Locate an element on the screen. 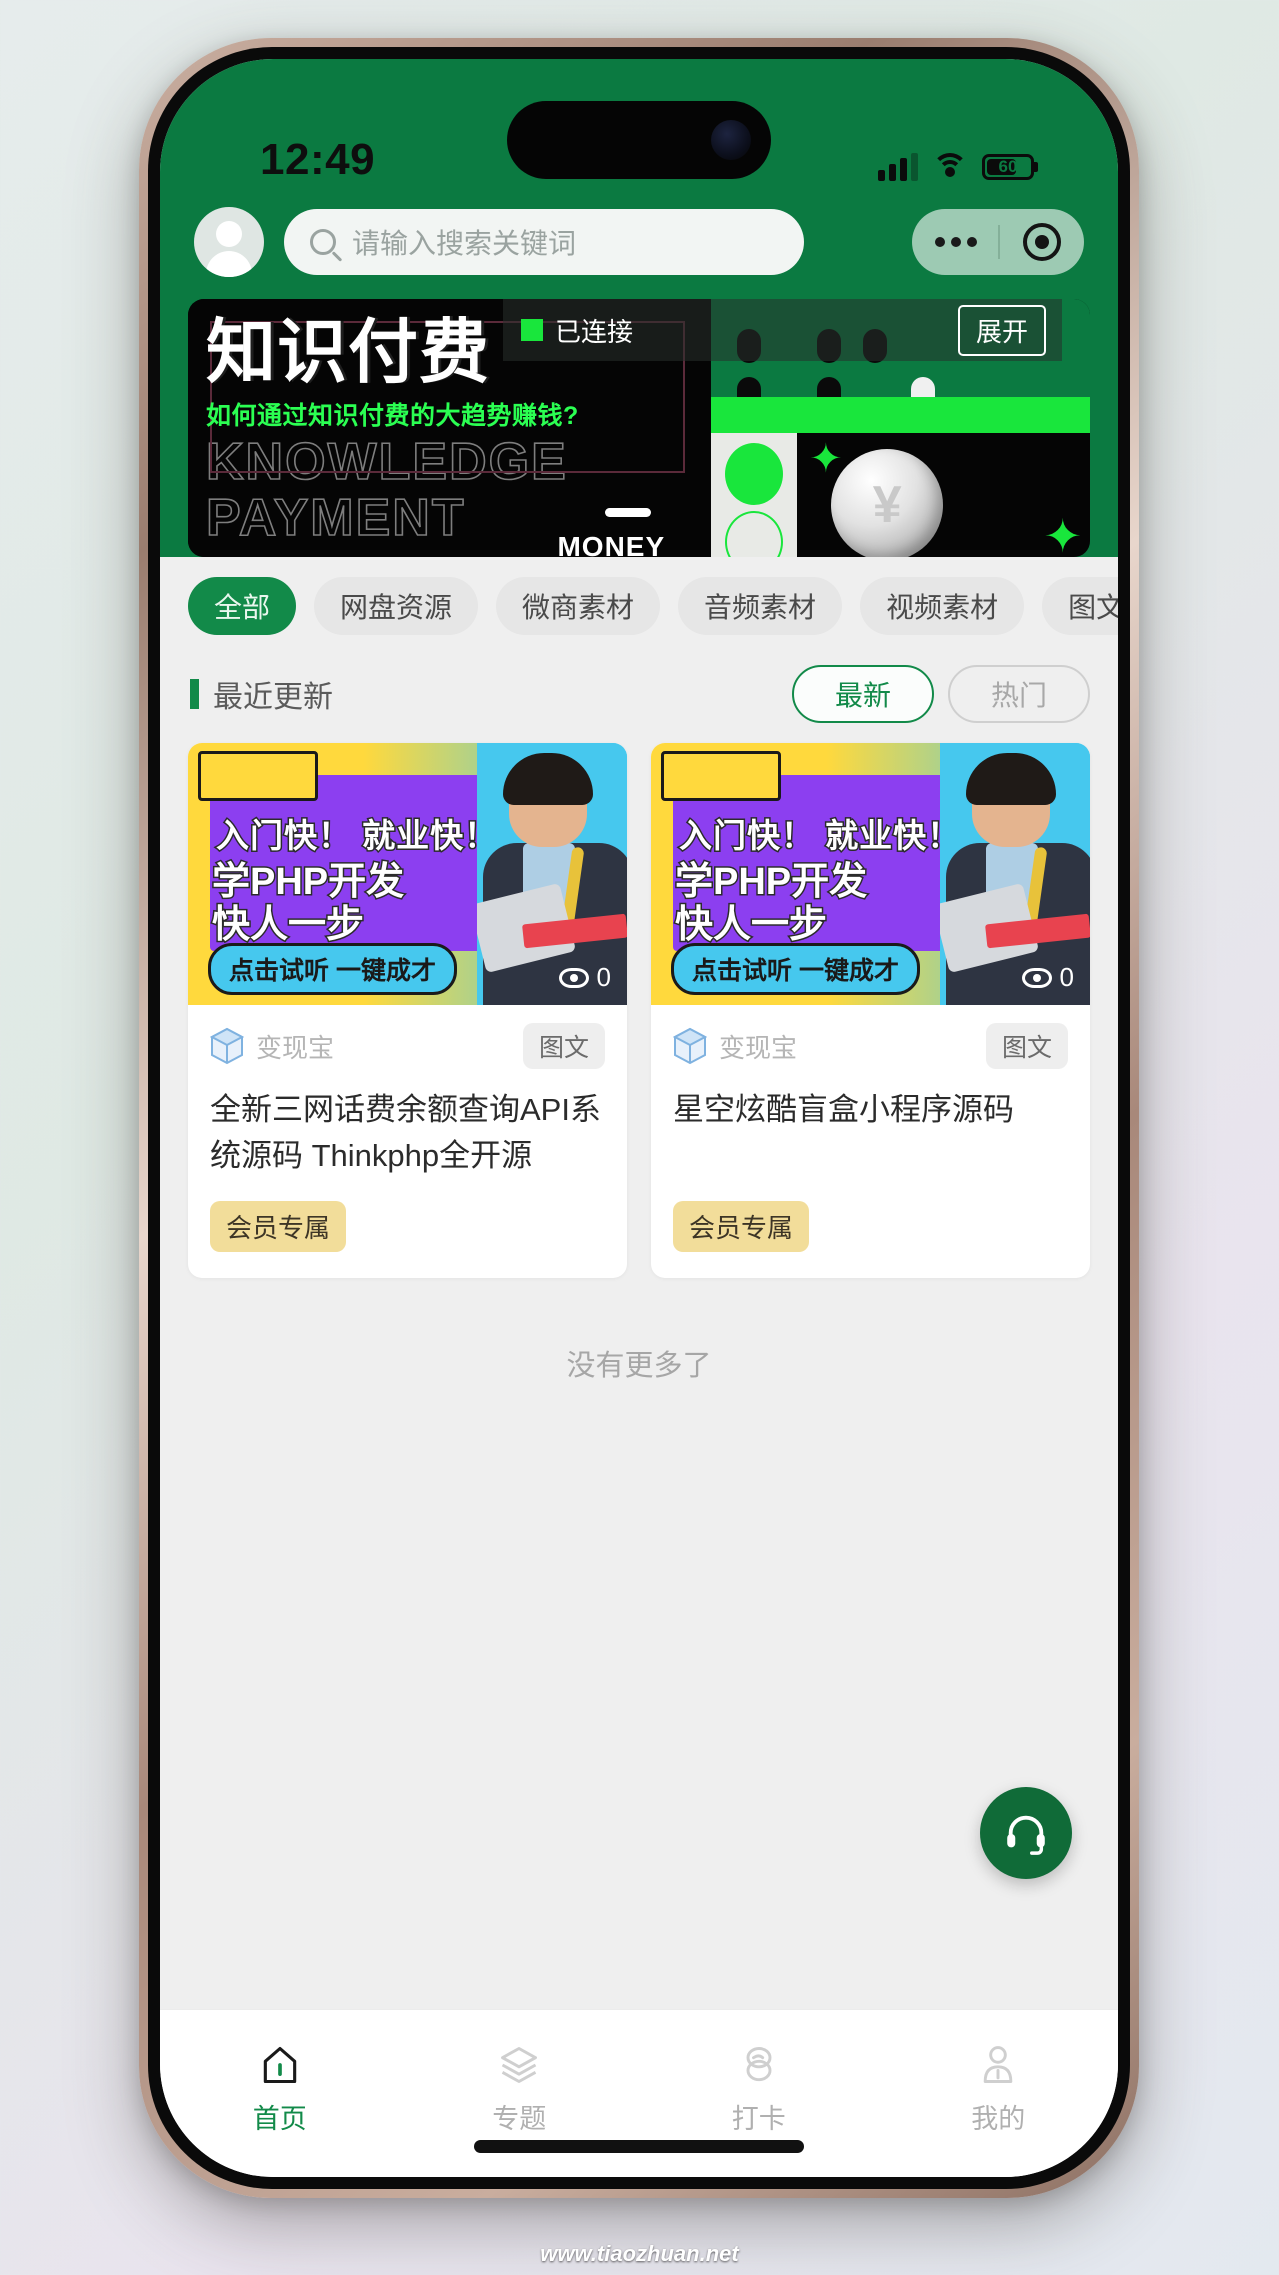 This screenshot has height=2275, width=1279. home-icon is located at coordinates (279, 2065).